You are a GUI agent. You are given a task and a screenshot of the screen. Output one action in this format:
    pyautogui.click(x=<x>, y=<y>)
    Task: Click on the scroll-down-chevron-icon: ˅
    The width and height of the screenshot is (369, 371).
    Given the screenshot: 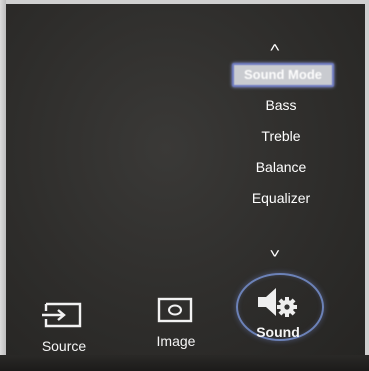 What is the action you would take?
    pyautogui.click(x=274, y=253)
    